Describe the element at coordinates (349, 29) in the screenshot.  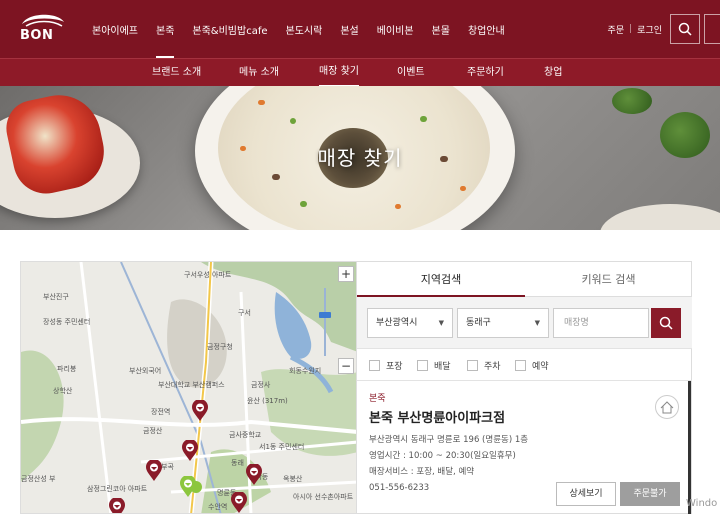
I see `nav-bonseol: 본설` at that location.